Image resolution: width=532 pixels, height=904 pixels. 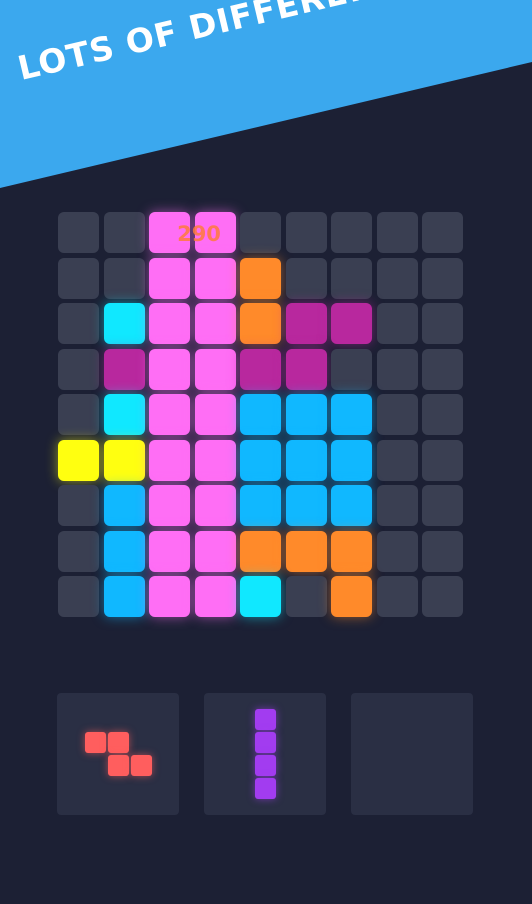 What do you see at coordinates (199, 234) in the screenshot?
I see `score-display: 290` at bounding box center [199, 234].